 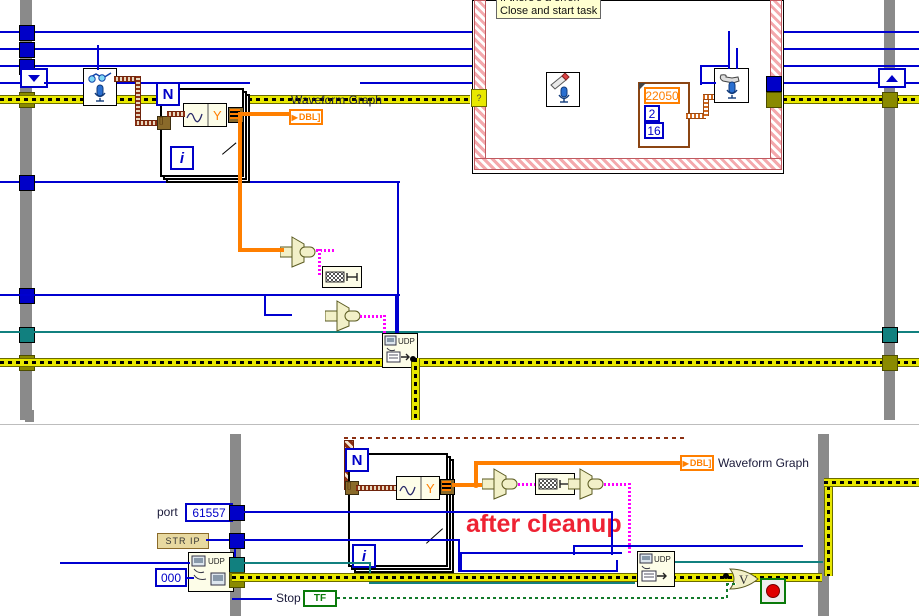 I want to click on wire-stub-bottom-loop, so click(x=252, y=599).